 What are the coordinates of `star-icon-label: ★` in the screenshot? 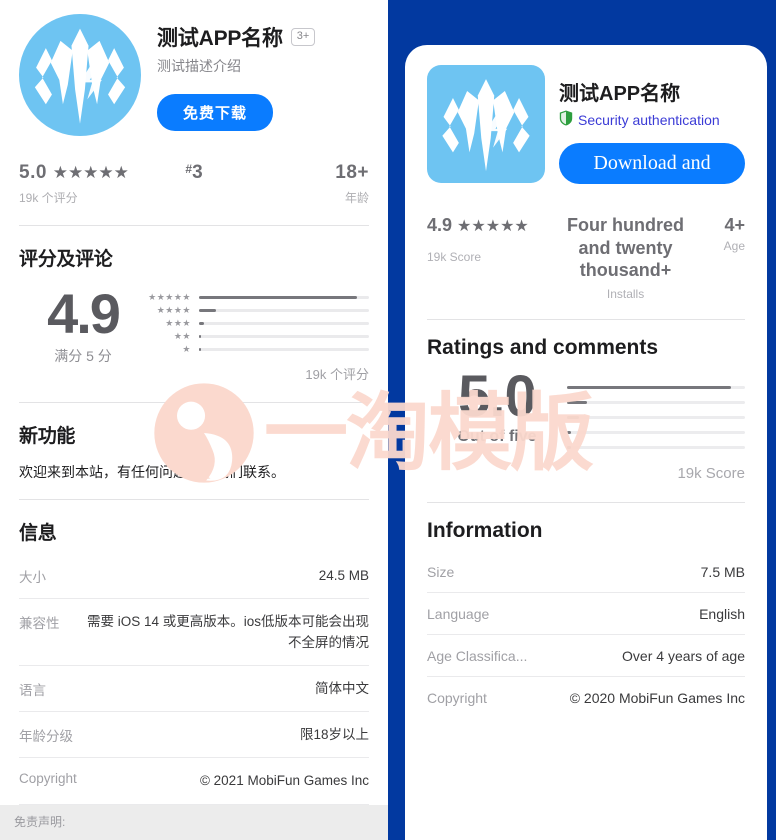 It's located at (186, 349).